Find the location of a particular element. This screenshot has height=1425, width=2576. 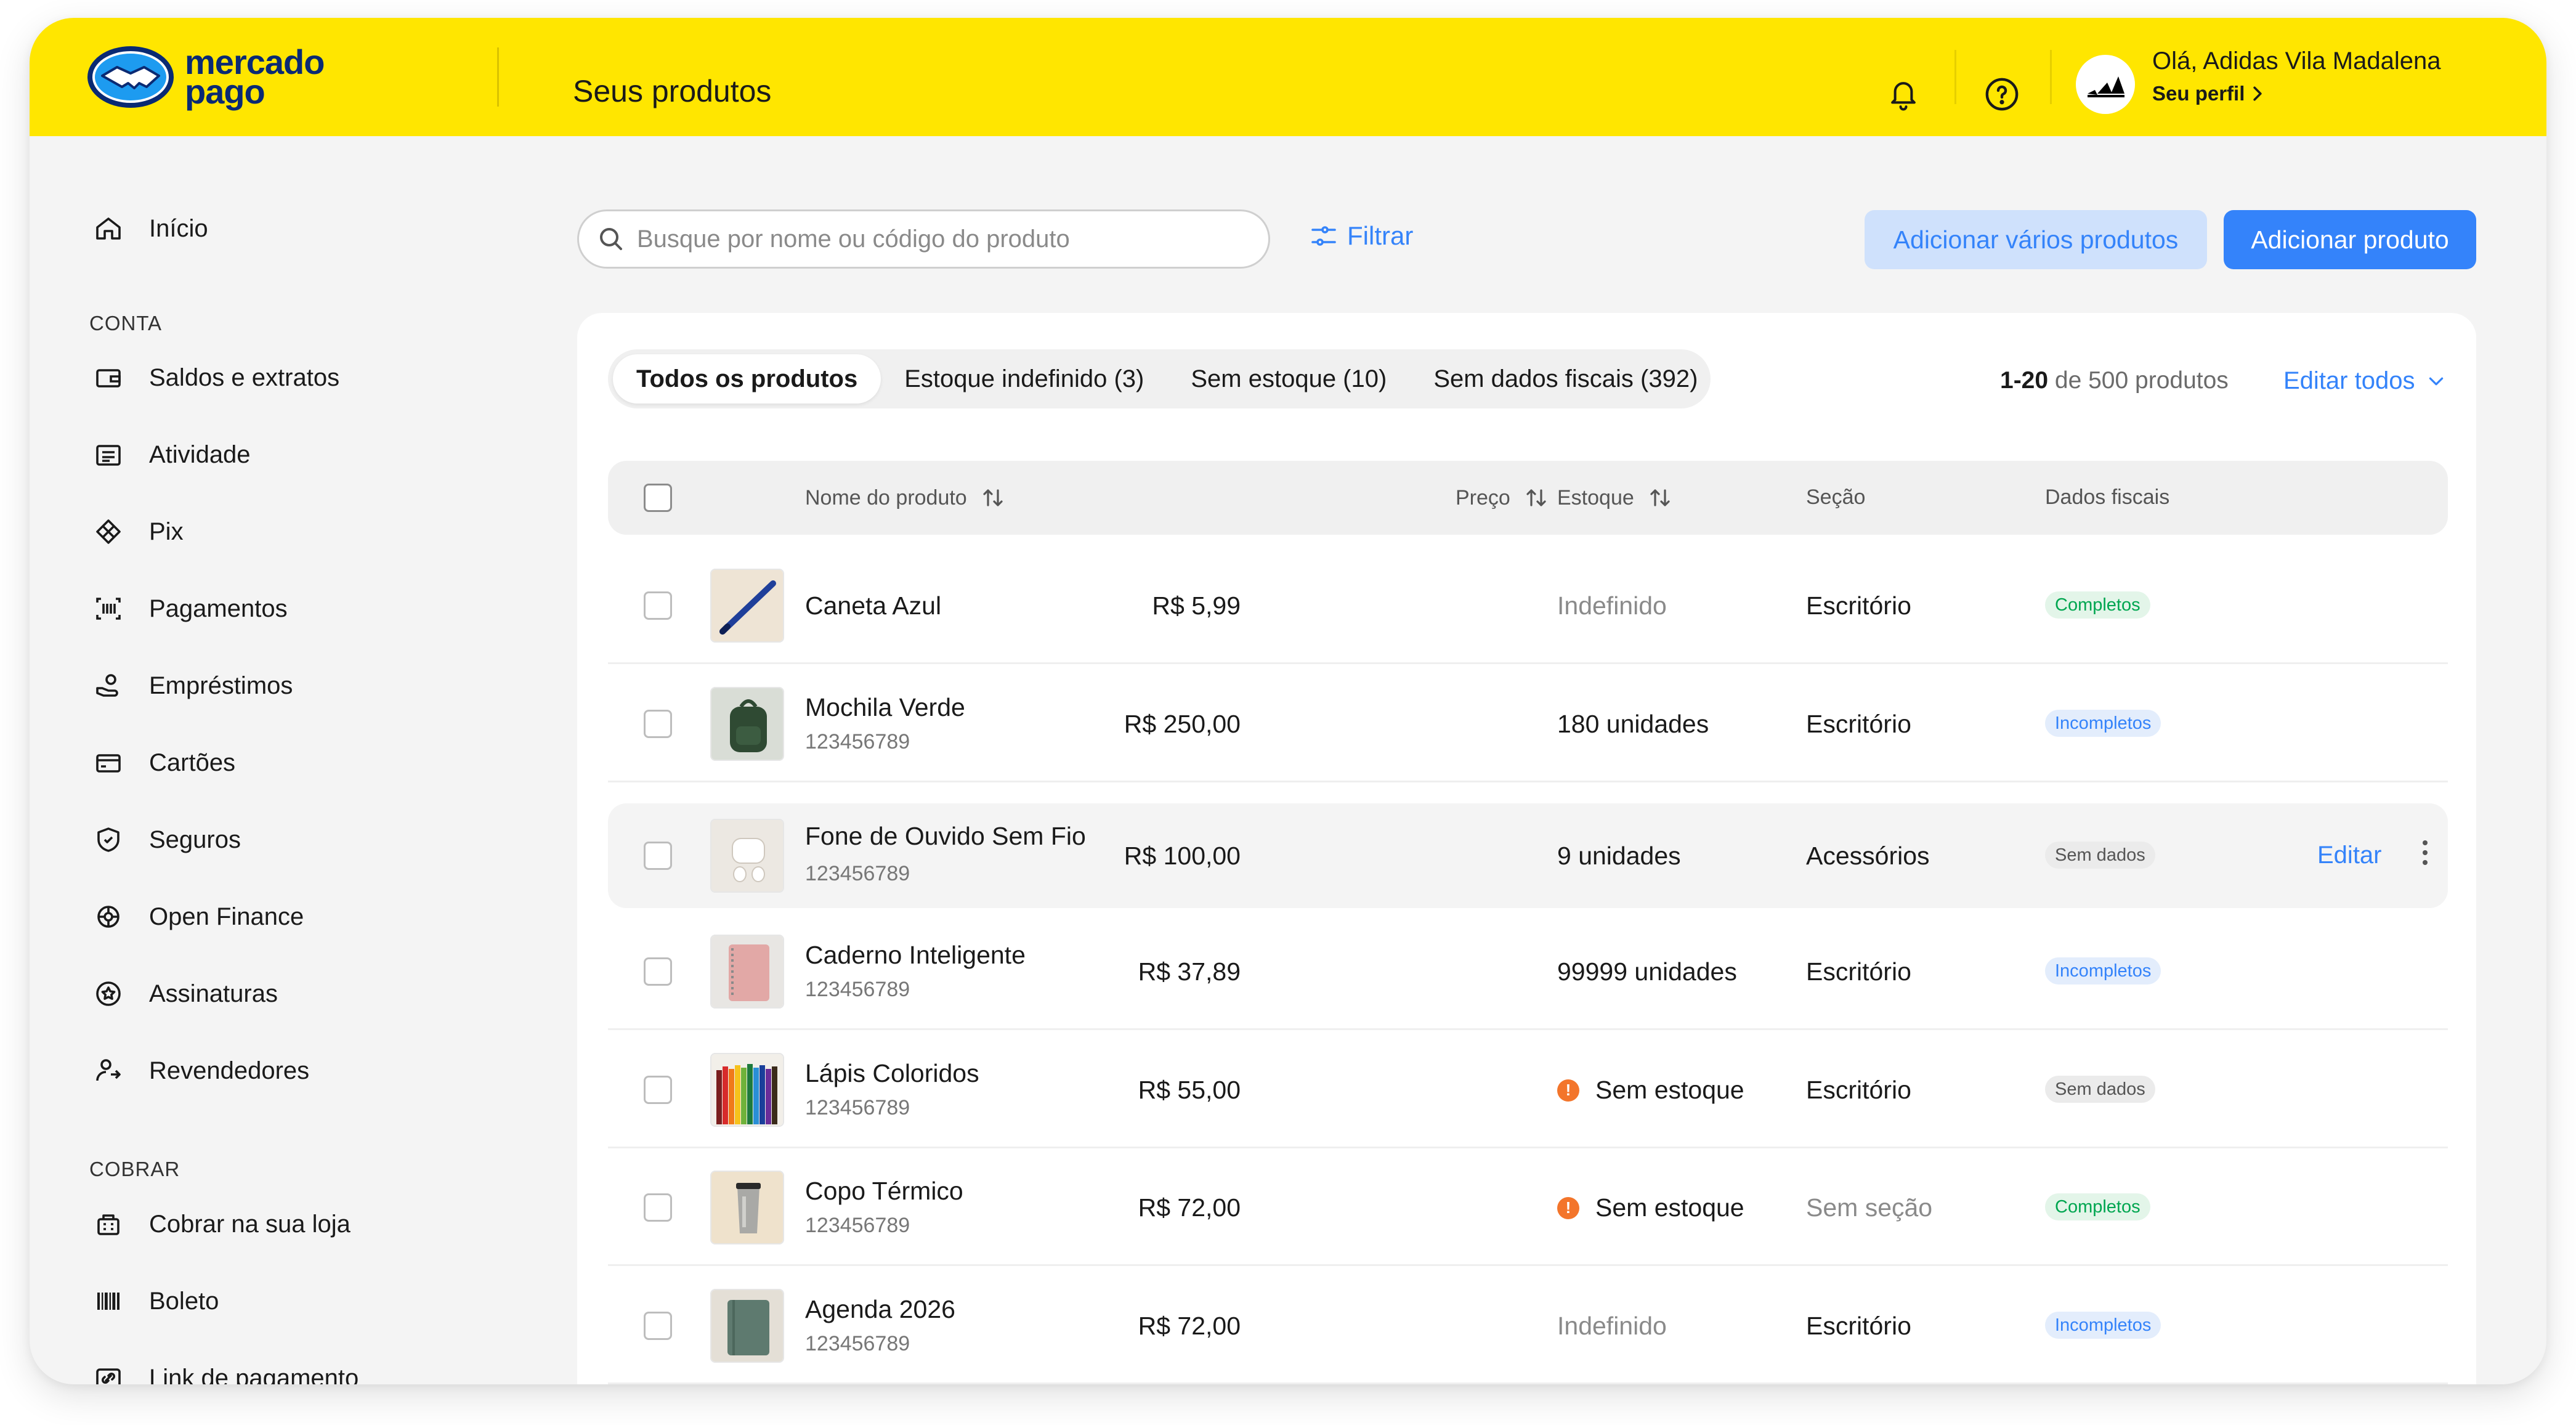

stock-label: 99999 unidades is located at coordinates (1647, 971).